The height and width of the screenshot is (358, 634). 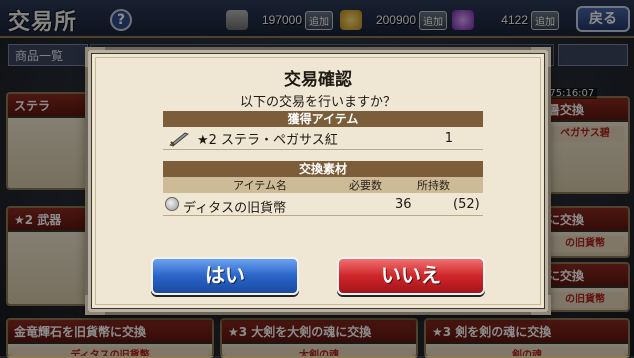 What do you see at coordinates (403, 204) in the screenshot?
I see `material-required: 36` at bounding box center [403, 204].